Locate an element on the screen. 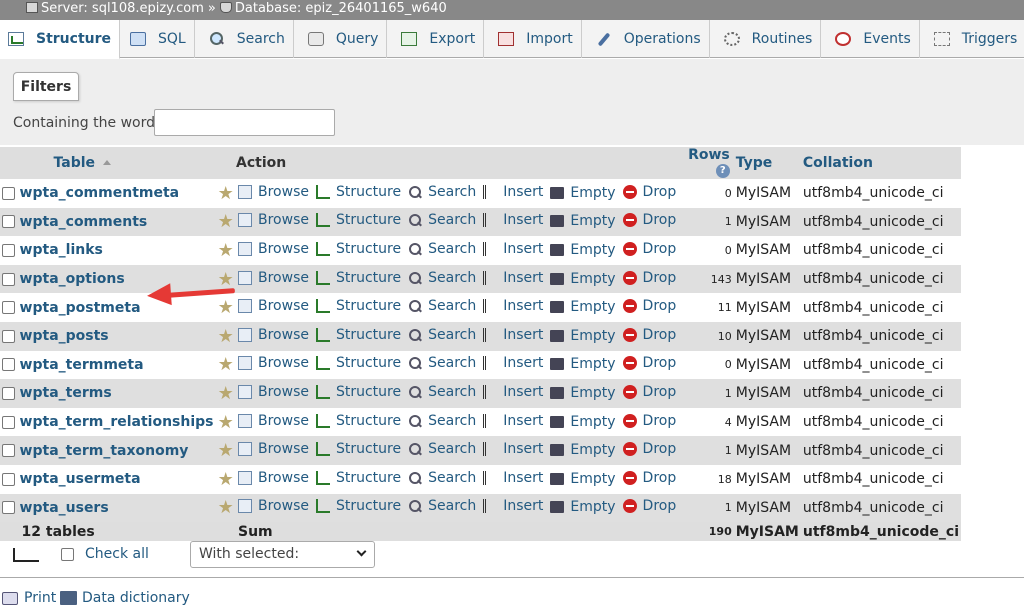 Image resolution: width=1024 pixels, height=615 pixels. tab-import: Import is located at coordinates (533, 39).